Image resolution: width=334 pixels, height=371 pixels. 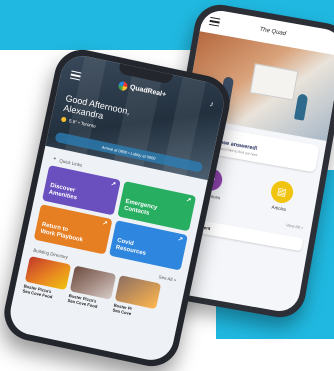 I want to click on person-figure, so click(x=301, y=107).